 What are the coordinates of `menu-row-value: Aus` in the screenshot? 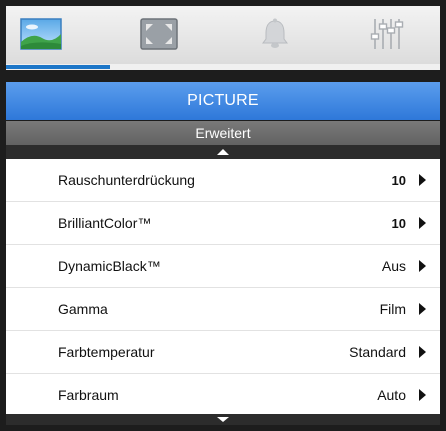 It's located at (393, 266).